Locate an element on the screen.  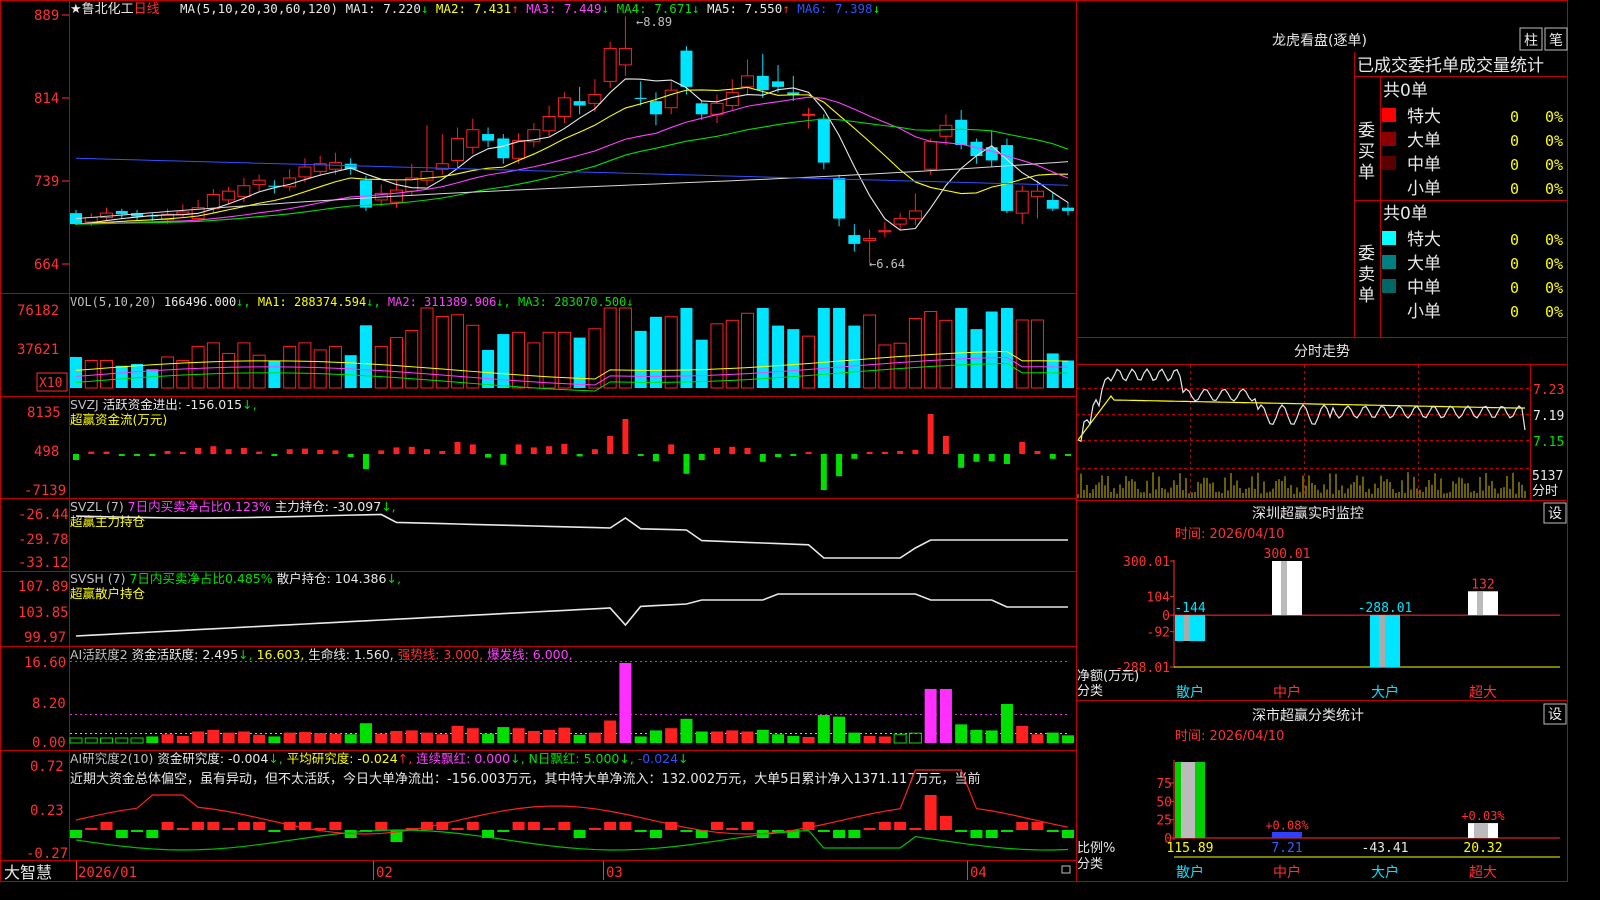
order-side-label: 卖 is located at coordinates (1366, 275).